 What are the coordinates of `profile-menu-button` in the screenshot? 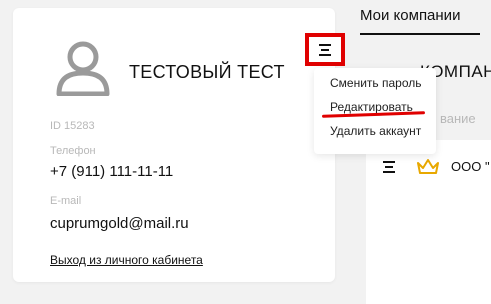 It's located at (325, 49).